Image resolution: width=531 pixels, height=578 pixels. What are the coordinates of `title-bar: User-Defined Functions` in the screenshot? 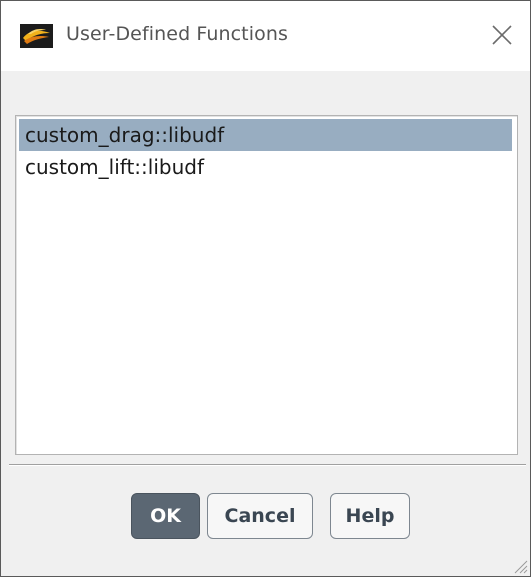 It's located at (265, 36).